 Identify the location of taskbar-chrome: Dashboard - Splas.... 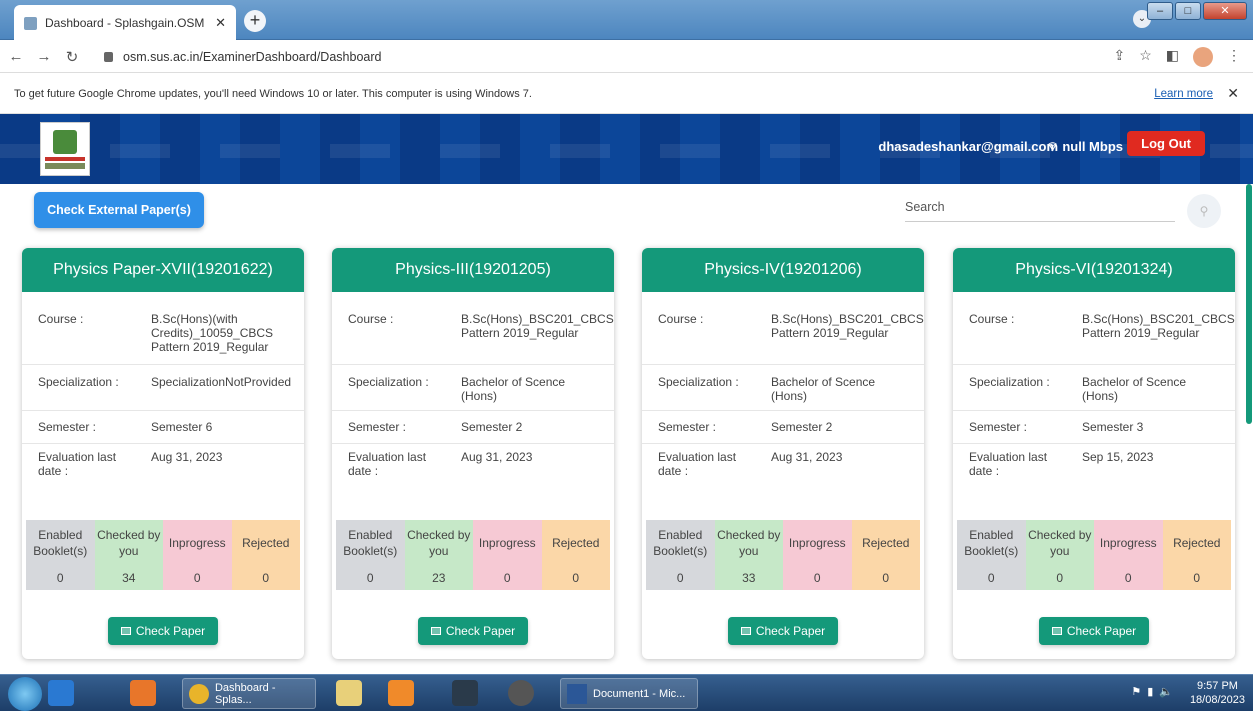
(249, 693).